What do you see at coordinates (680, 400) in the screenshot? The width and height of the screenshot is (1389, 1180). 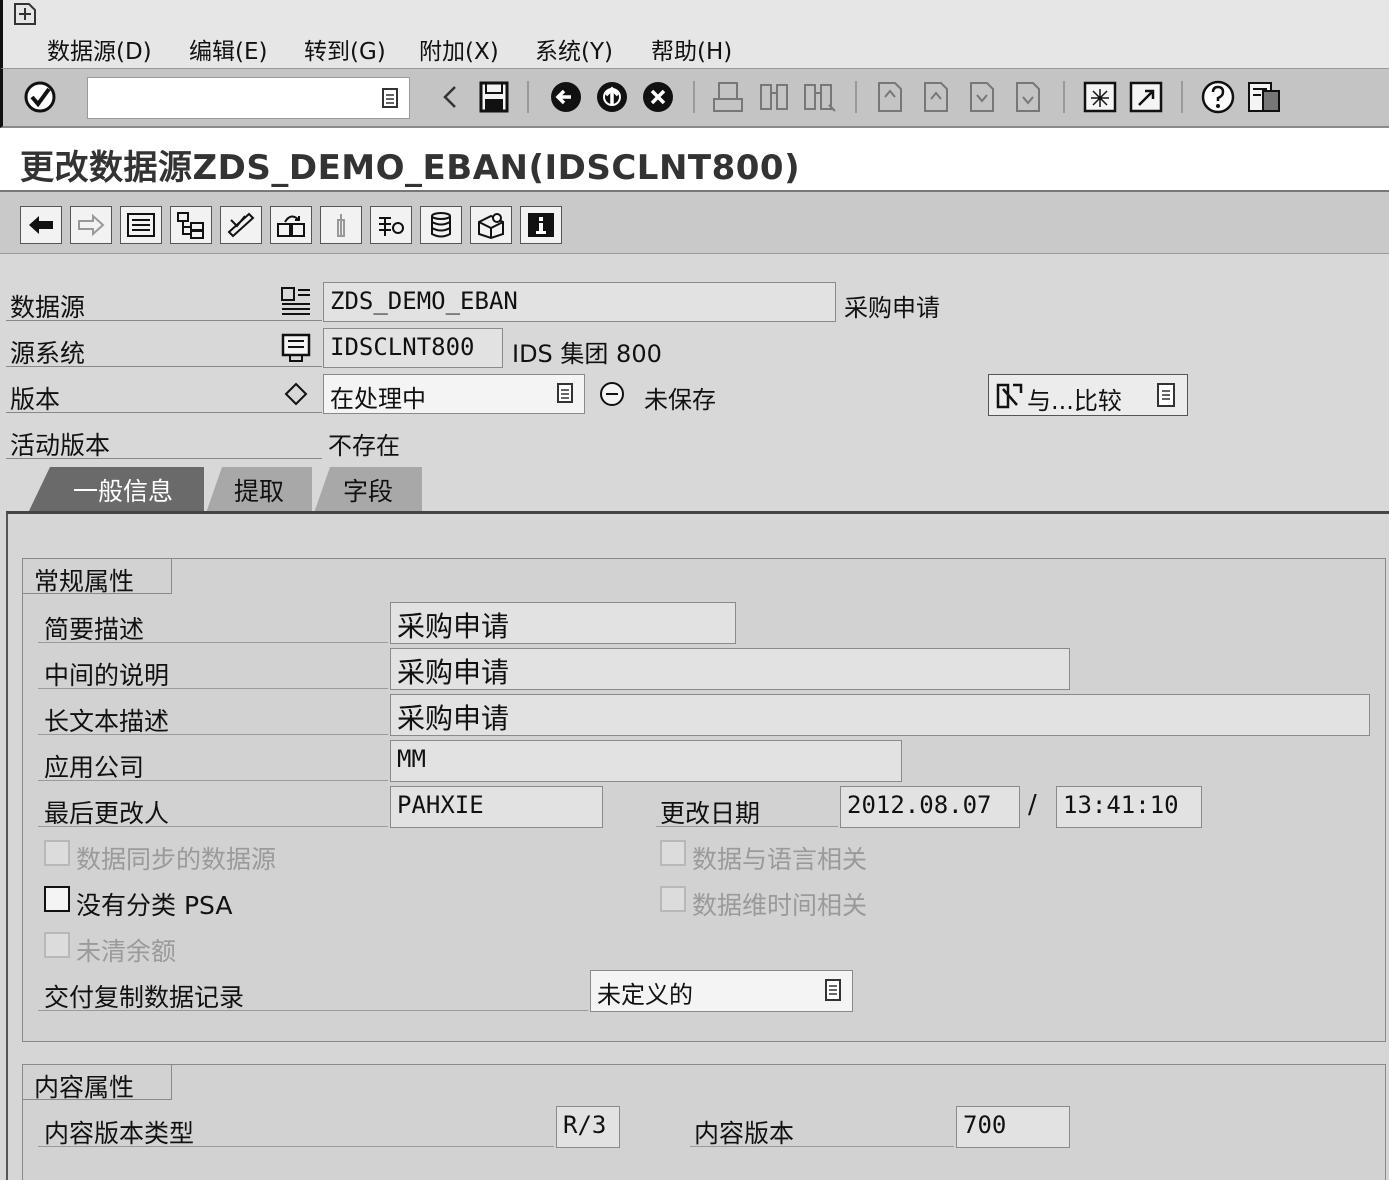 I see `version-status-text: 未保存` at bounding box center [680, 400].